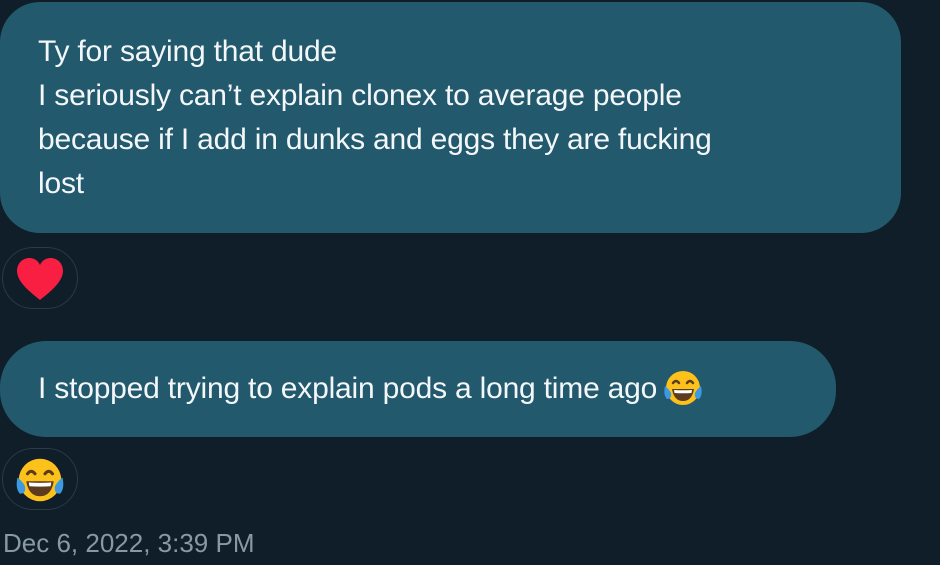 Image resolution: width=940 pixels, height=565 pixels. I want to click on heart-icon, so click(40, 279).